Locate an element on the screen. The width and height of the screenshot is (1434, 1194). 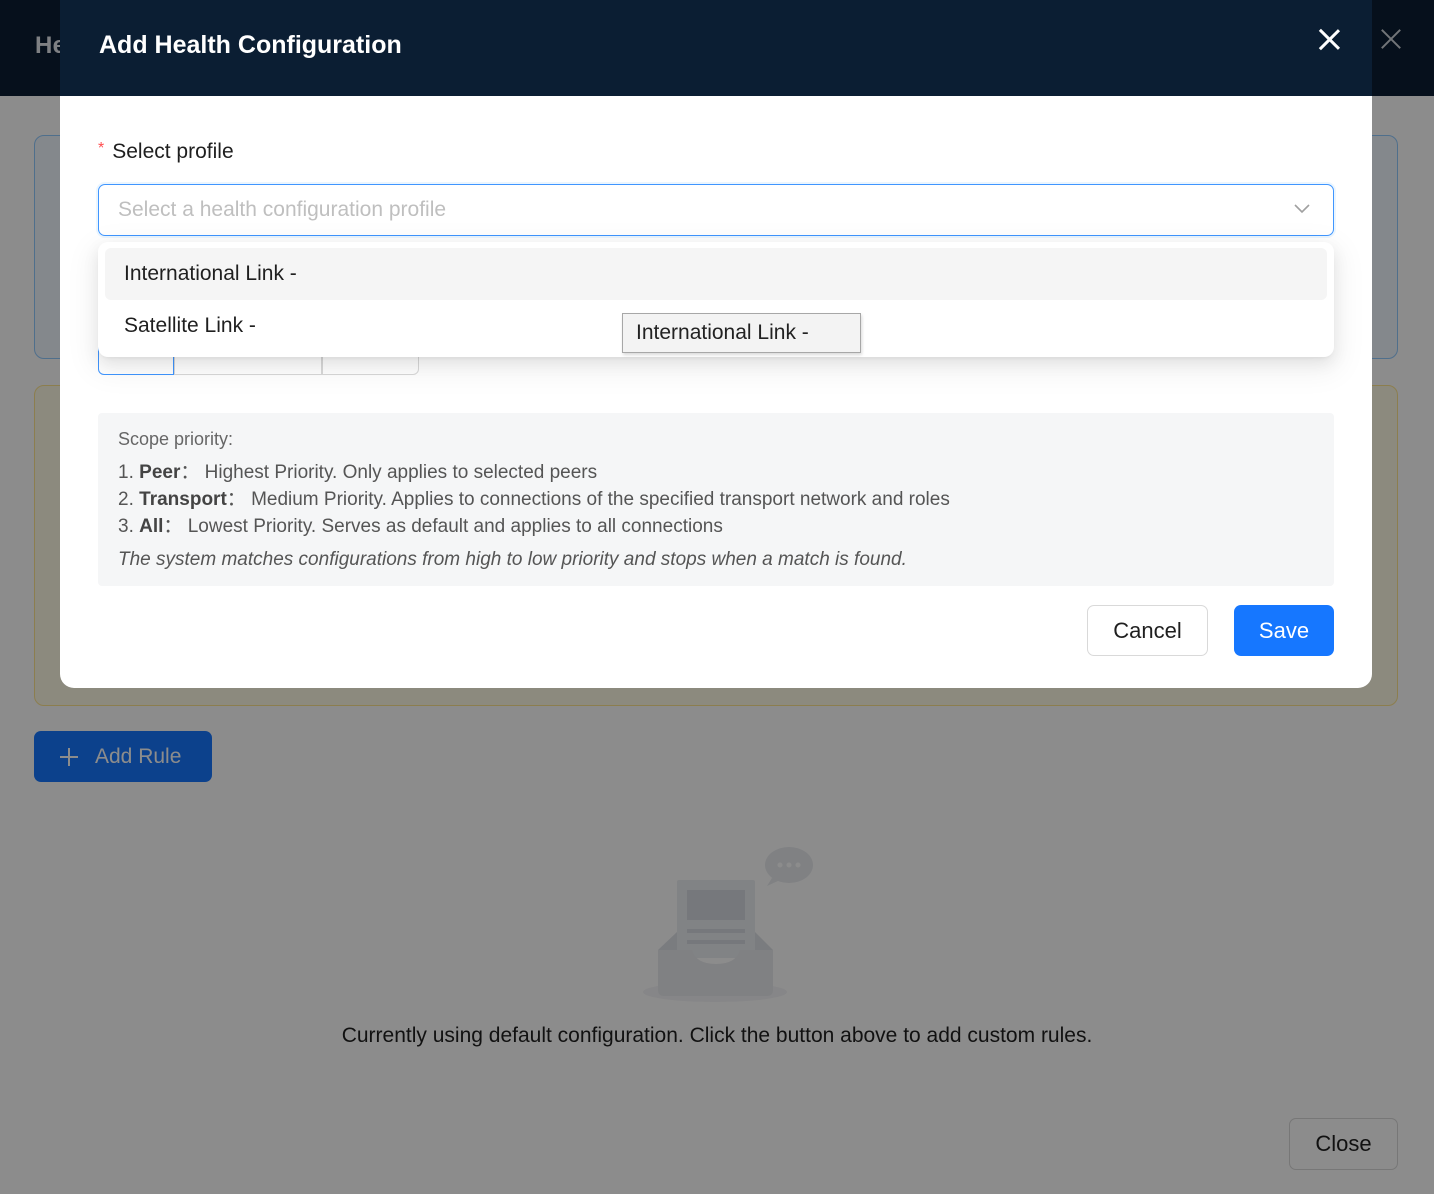
priority-num: 3. is located at coordinates (126, 526).